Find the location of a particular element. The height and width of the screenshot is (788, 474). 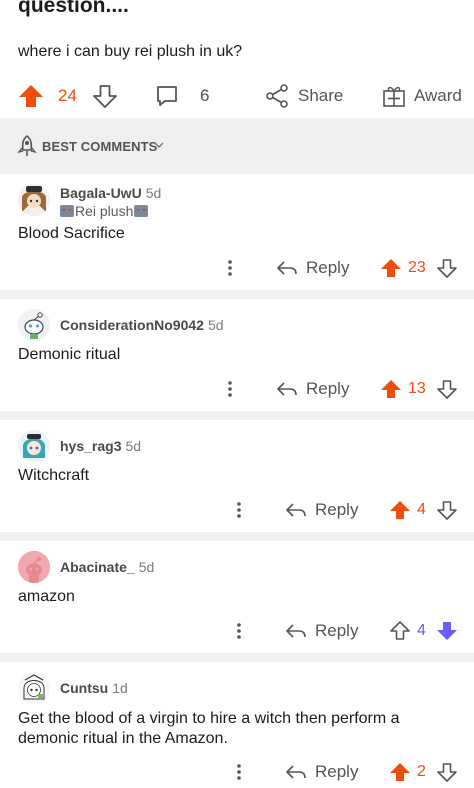

comment-actions: Reply 2 is located at coordinates (237, 772).